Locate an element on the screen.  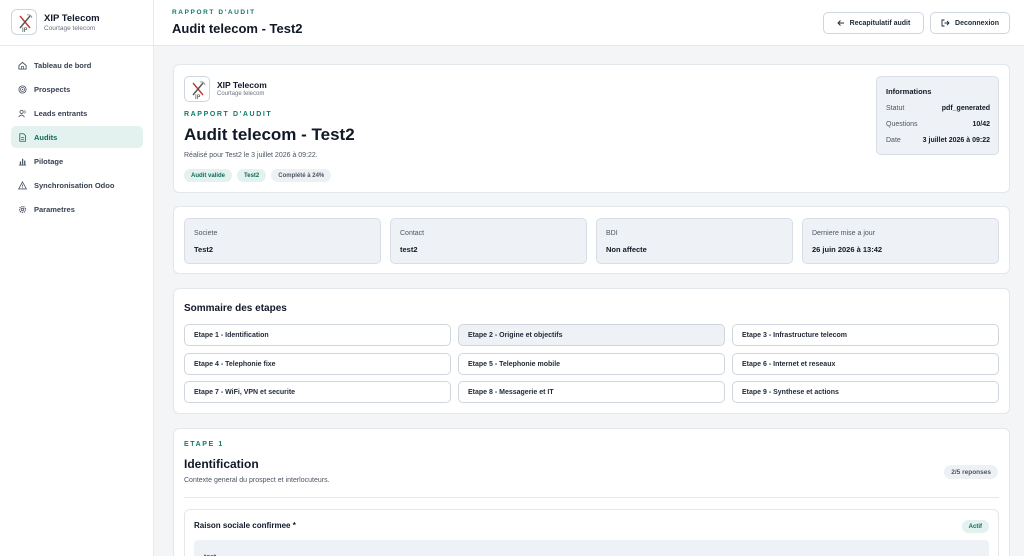
field-value: 26 juin 2026 à 13:42 is located at coordinates (847, 249).